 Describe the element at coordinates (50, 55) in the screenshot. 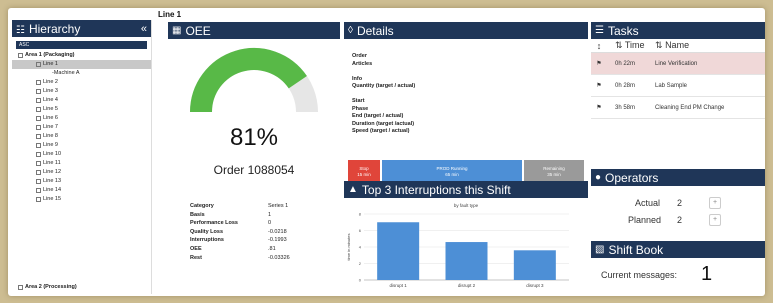

I see `tree-item-label: Area 1 (Packaging)` at that location.